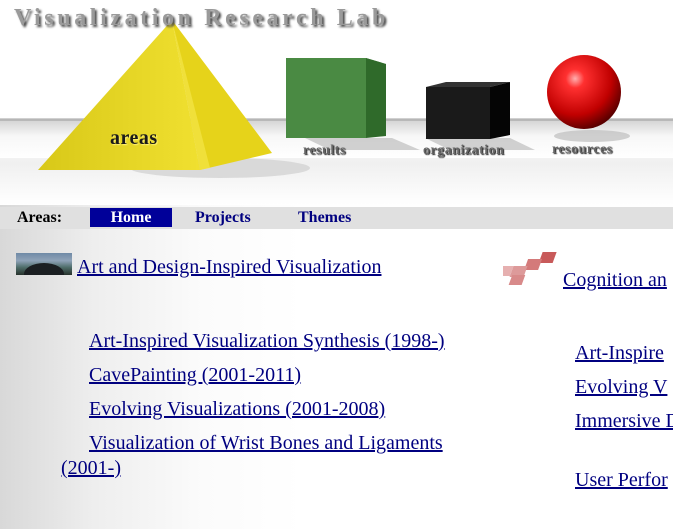 The image size is (673, 529). I want to click on project-link: Art-Inspire, so click(619, 353).